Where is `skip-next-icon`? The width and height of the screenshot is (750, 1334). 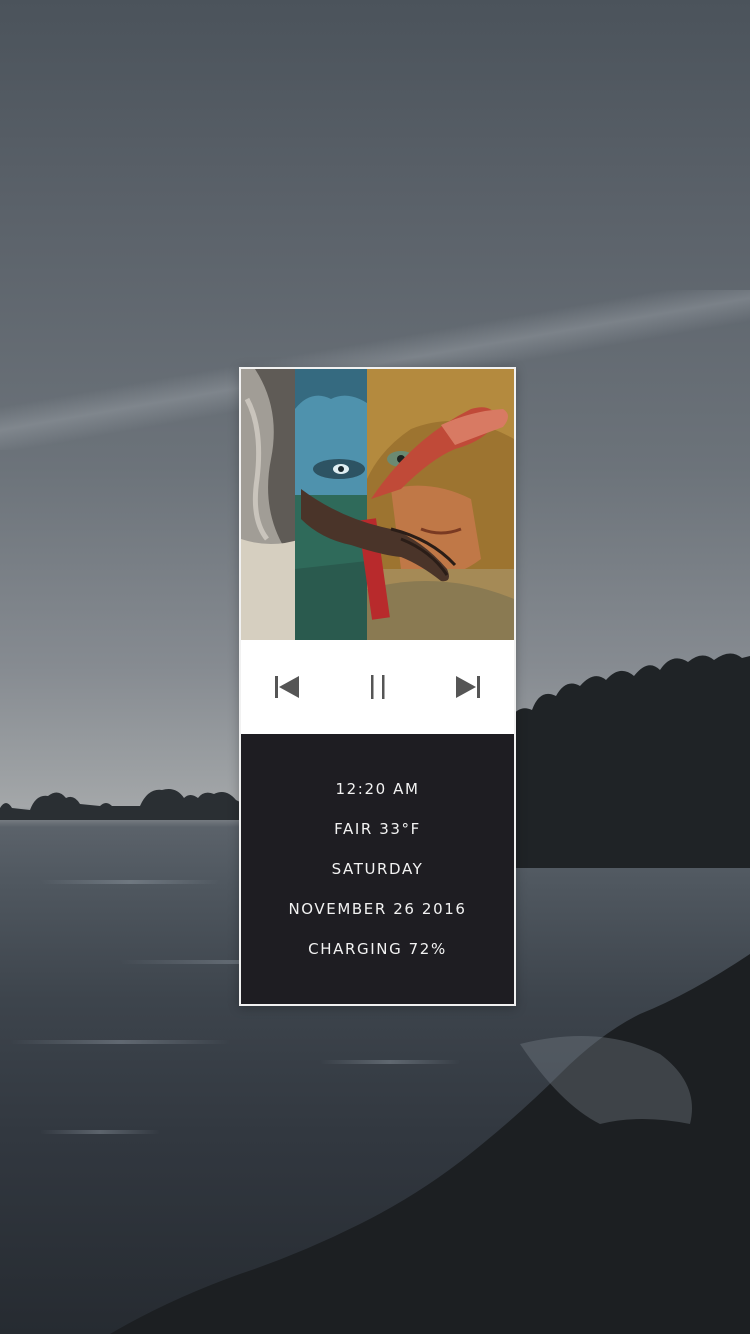
skip-next-icon is located at coordinates (468, 687).